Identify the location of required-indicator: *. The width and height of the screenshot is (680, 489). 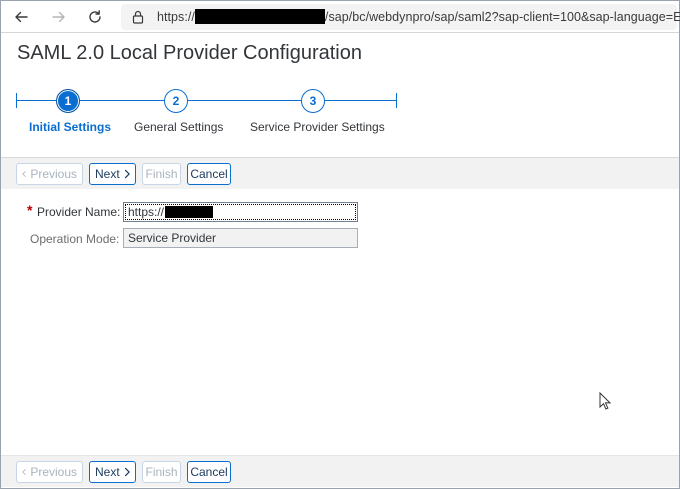
(30, 210).